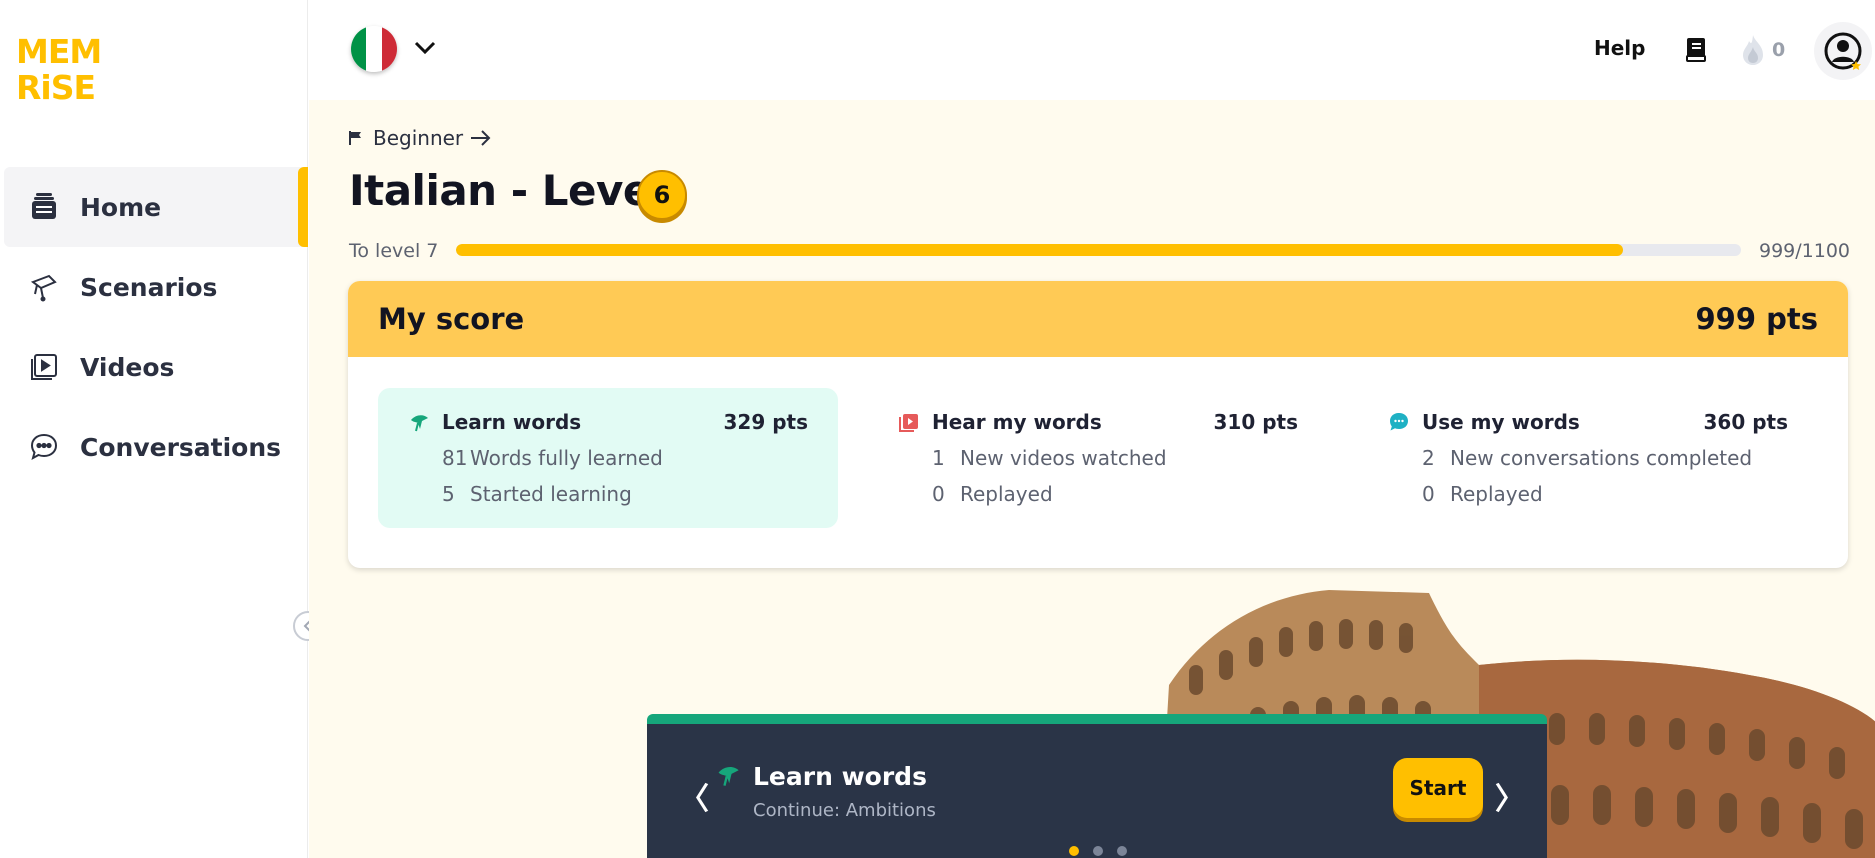 This screenshot has width=1875, height=858. What do you see at coordinates (127, 367) in the screenshot?
I see `sidebar-item-label: Videos` at bounding box center [127, 367].